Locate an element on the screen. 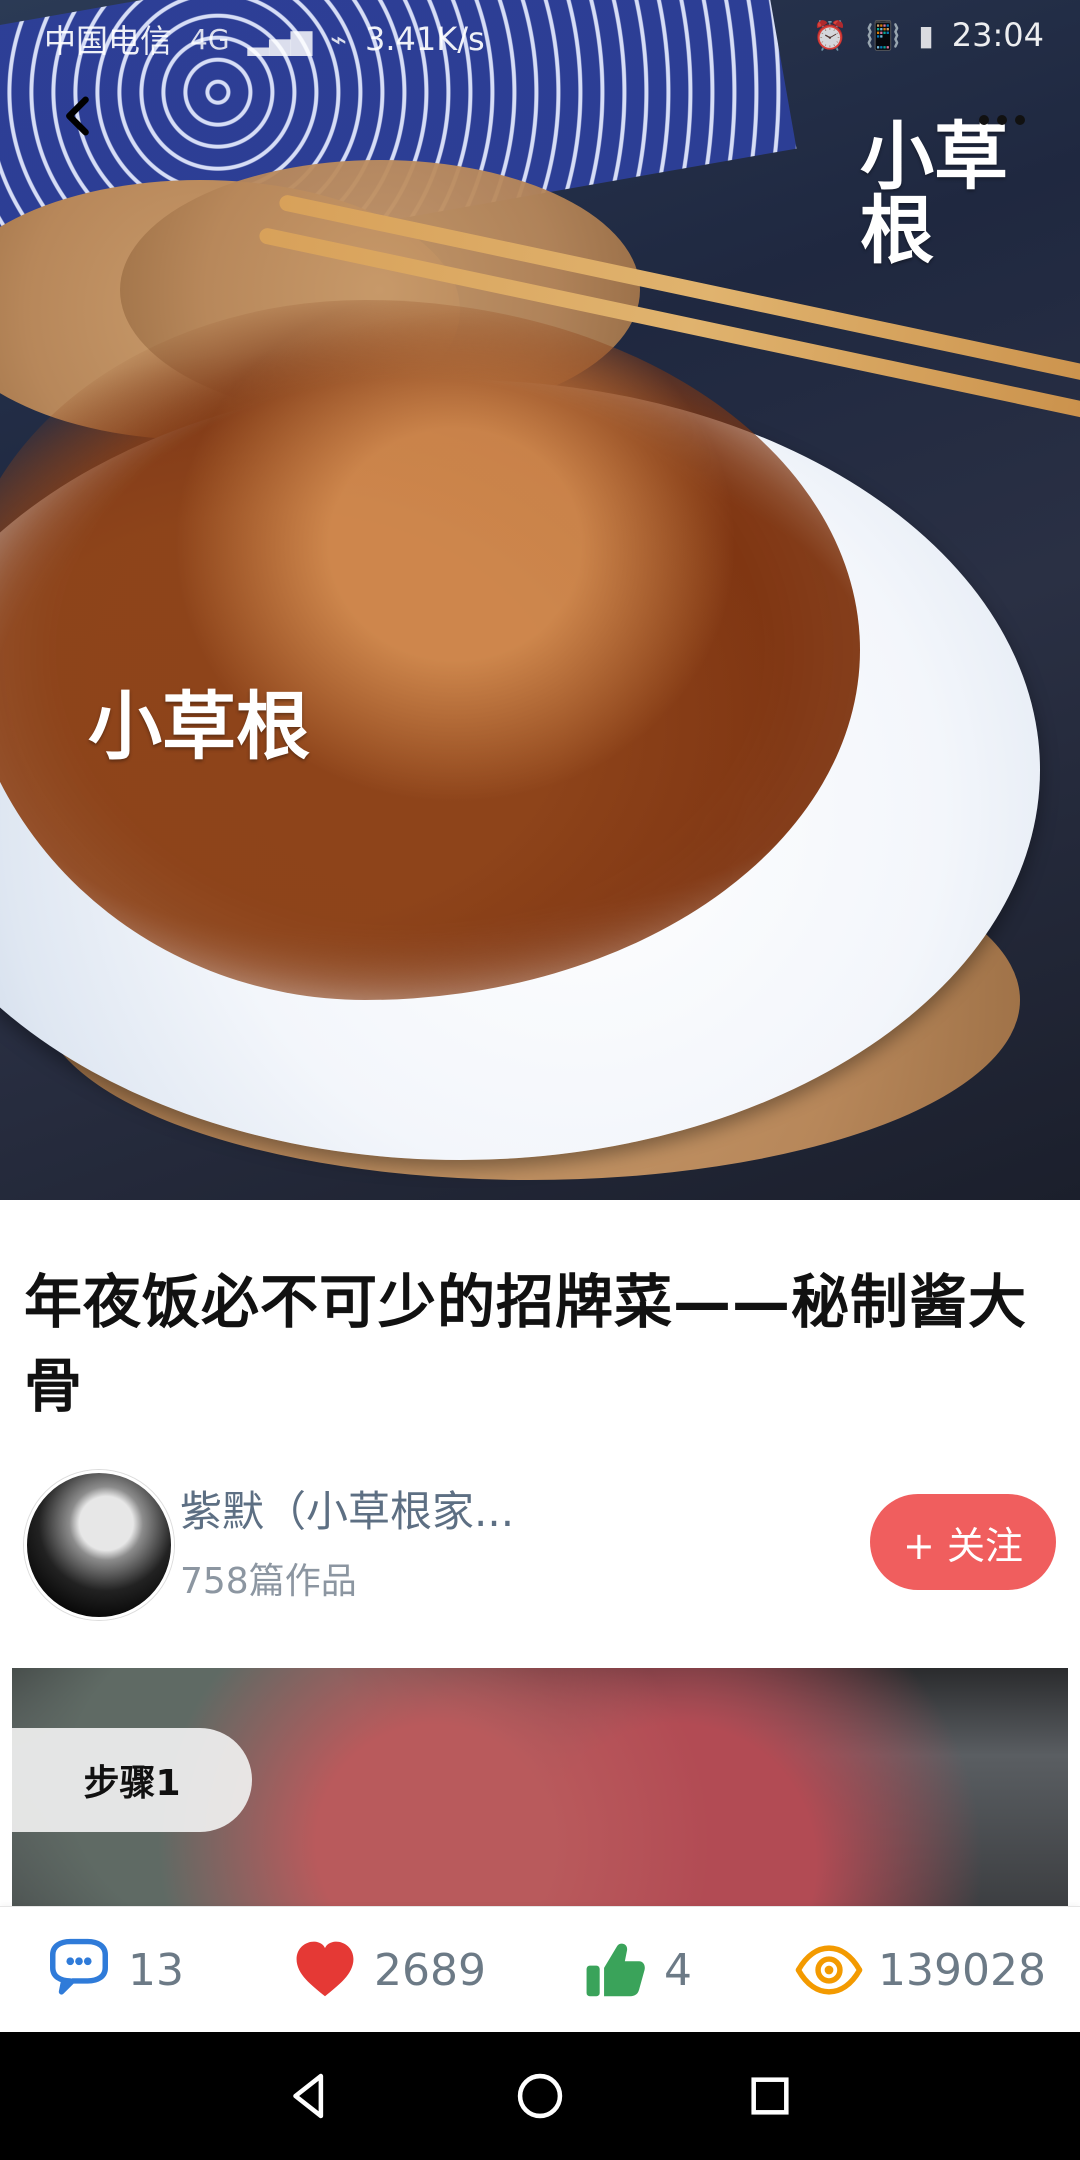  author-works-count: 758篇作品 is located at coordinates (268, 1581).